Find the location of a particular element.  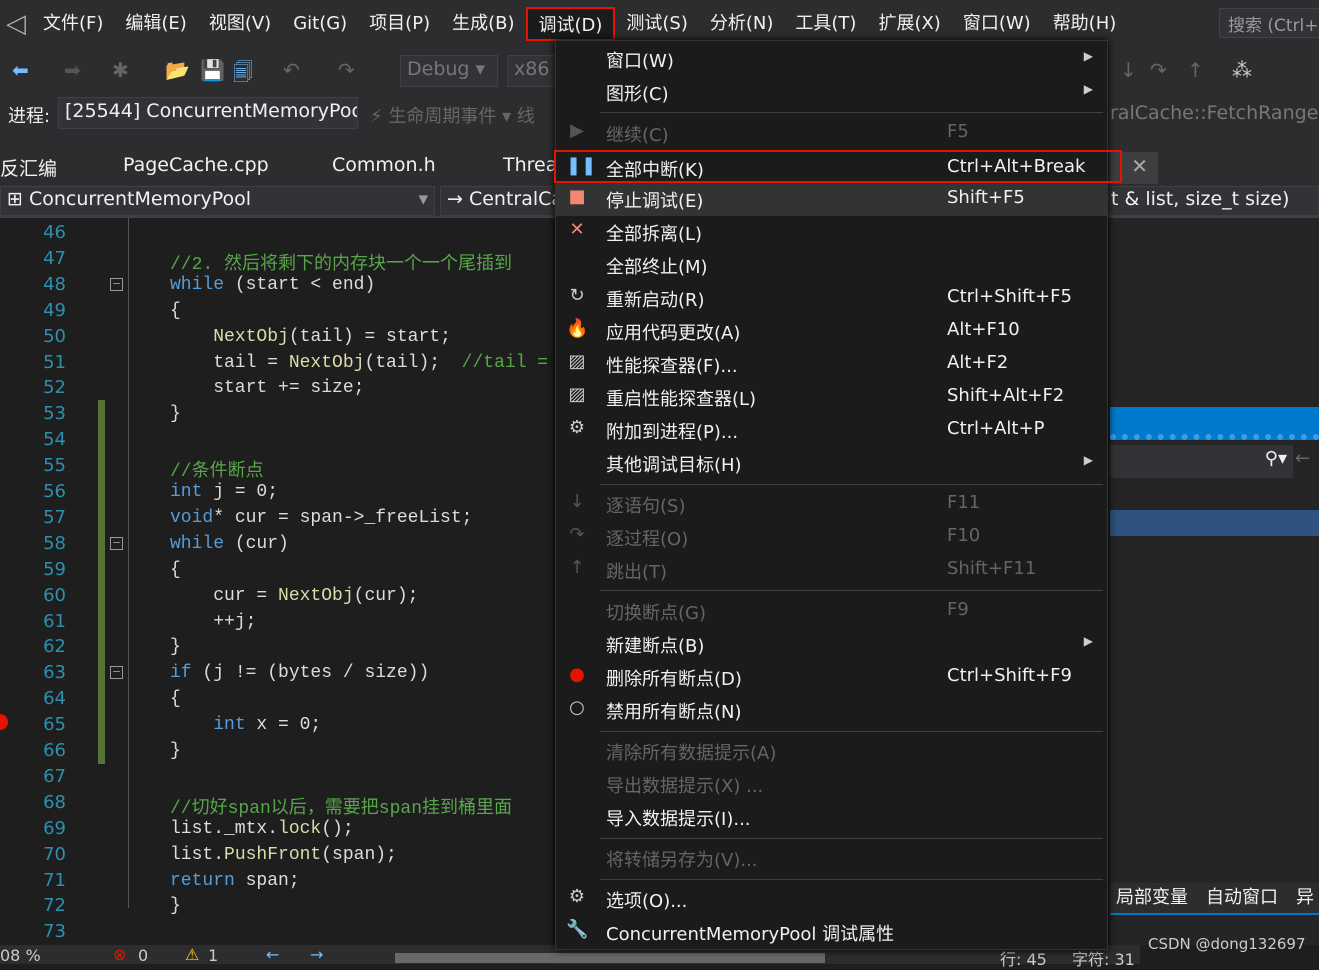

debug-menu-item: ✕ 全部拆离(L) is located at coordinates (831, 232).